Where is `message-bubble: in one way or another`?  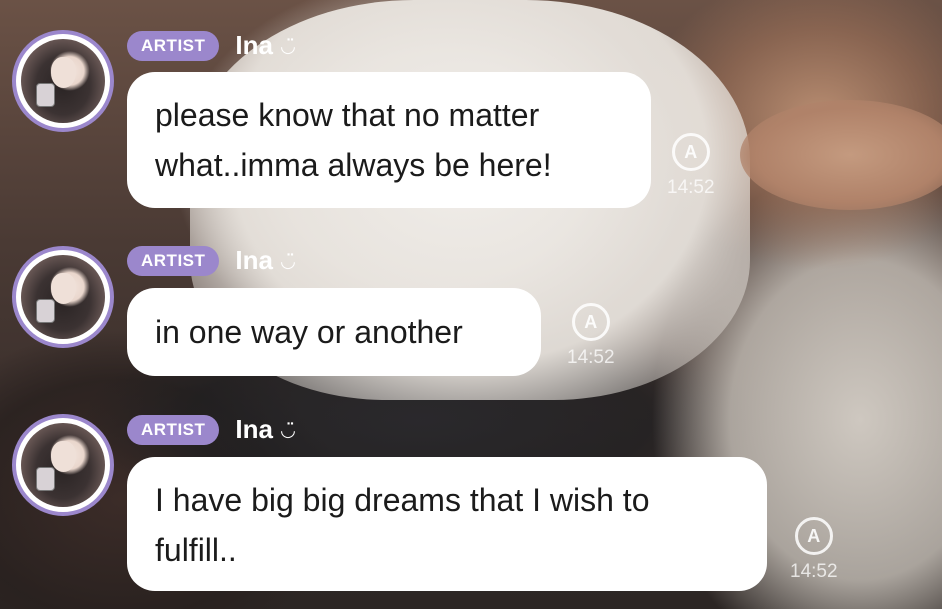 message-bubble: in one way or another is located at coordinates (334, 332).